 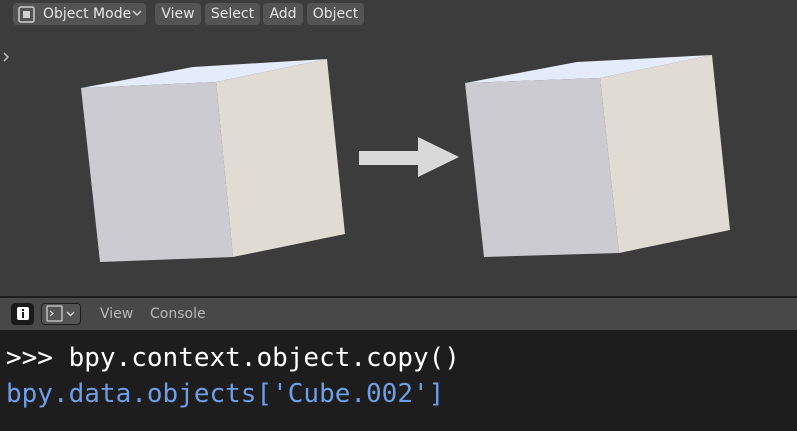 I want to click on console-header: View Console, so click(x=398, y=314).